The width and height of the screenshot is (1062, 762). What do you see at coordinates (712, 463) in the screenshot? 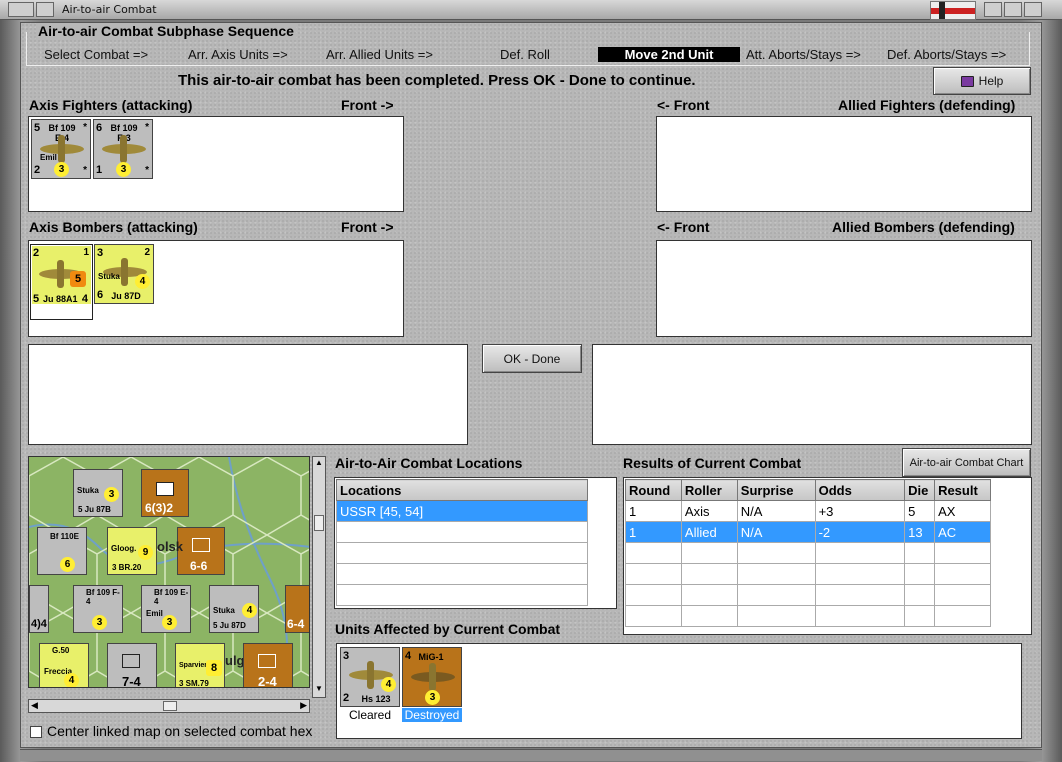
I see `results-title: Results of Current Combat` at bounding box center [712, 463].